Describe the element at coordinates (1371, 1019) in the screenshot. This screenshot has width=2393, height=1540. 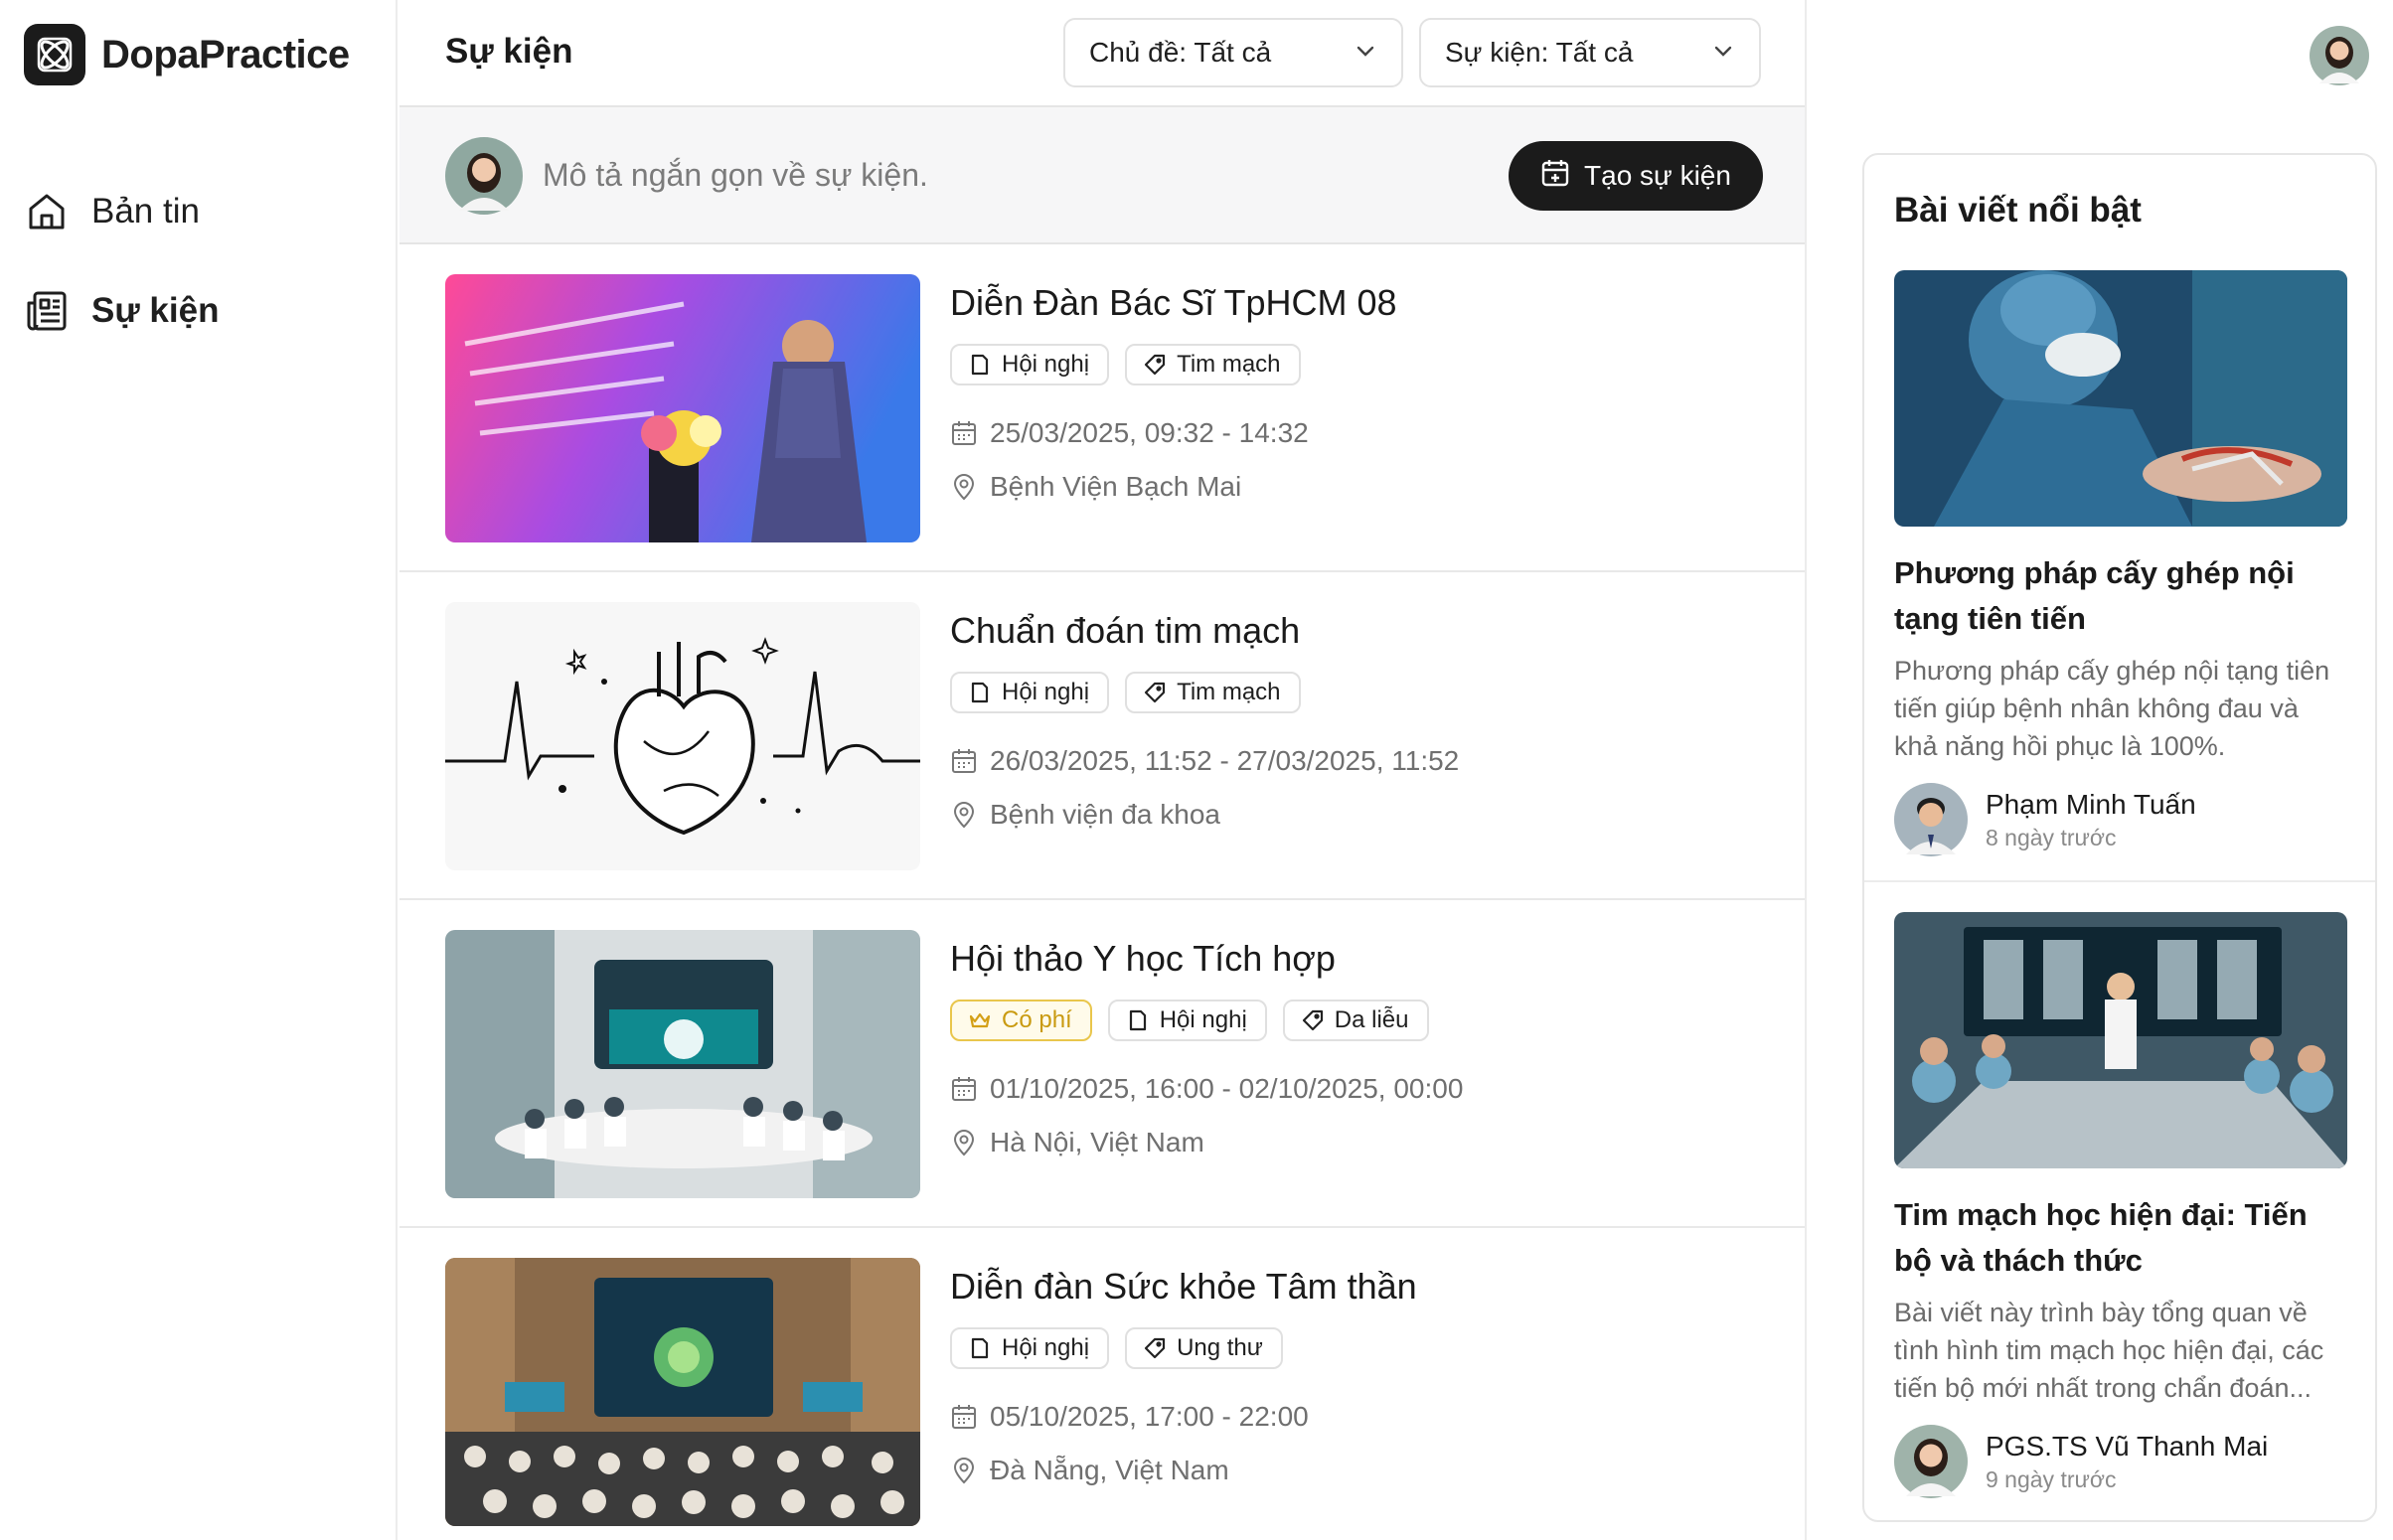
I see `tag-label: Da liễu` at that location.